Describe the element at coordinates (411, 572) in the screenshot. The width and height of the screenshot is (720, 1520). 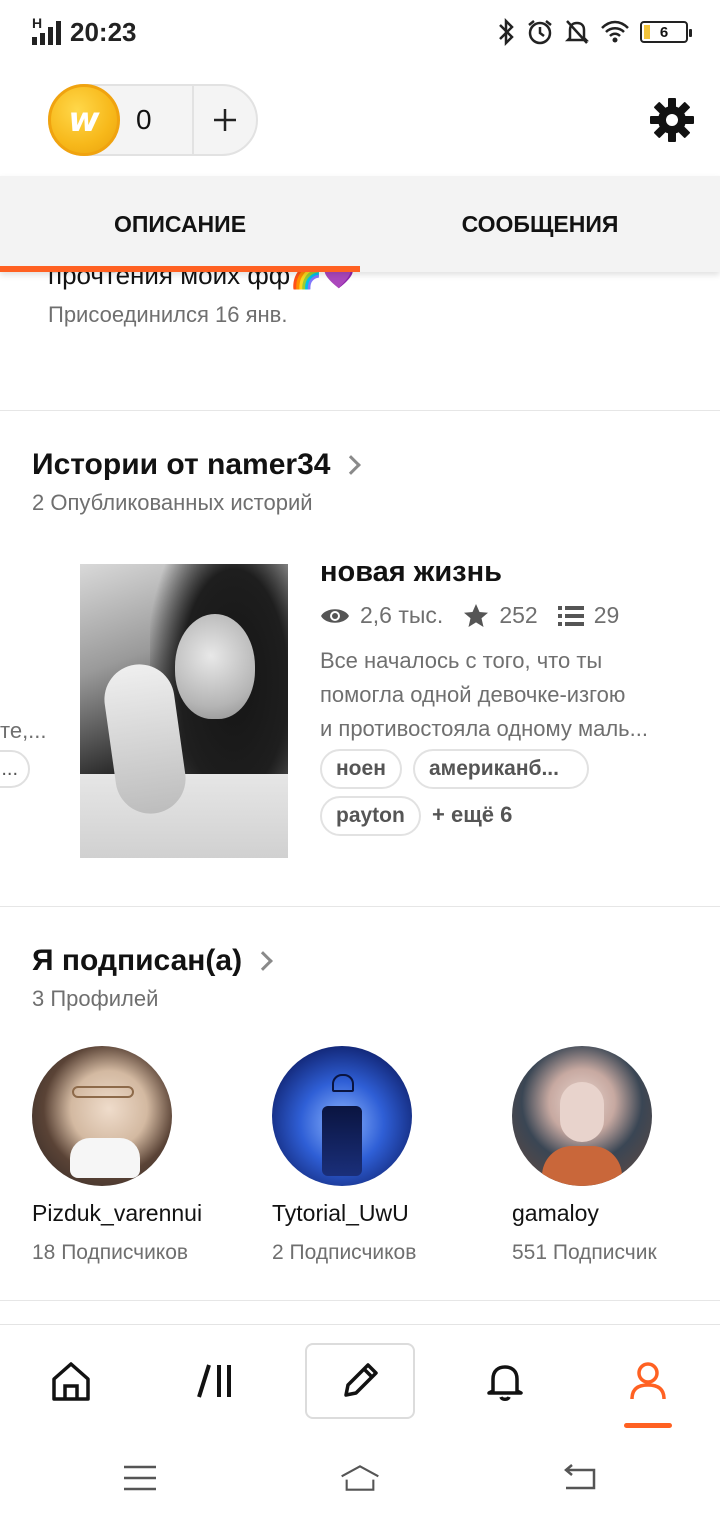
I see `story-title: новая жизнь` at that location.